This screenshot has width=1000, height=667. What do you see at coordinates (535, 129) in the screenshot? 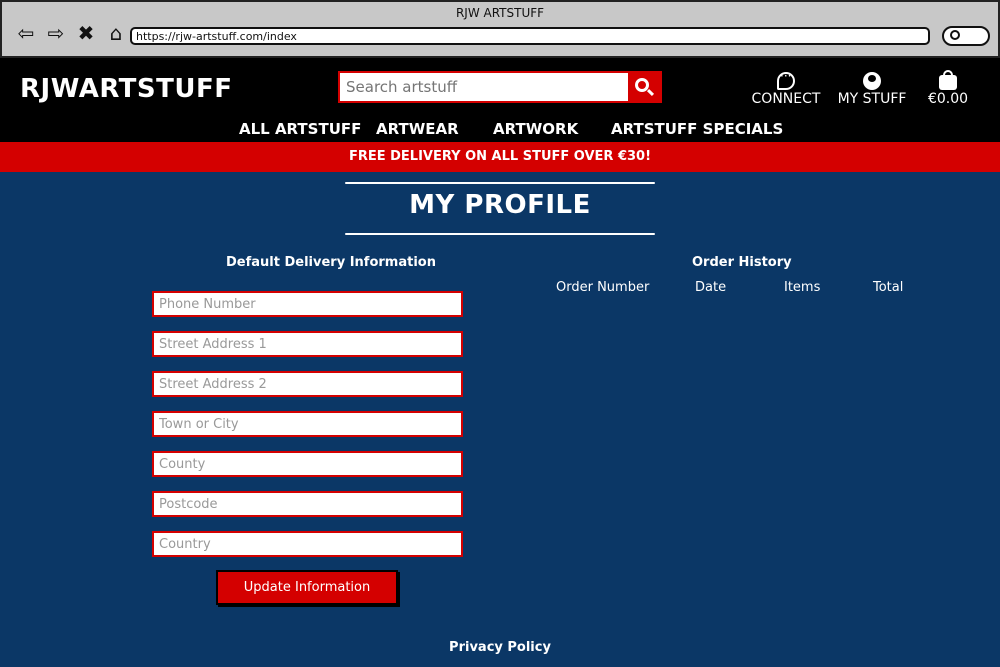
I see `nav-item-artwork: ARTWORK` at bounding box center [535, 129].